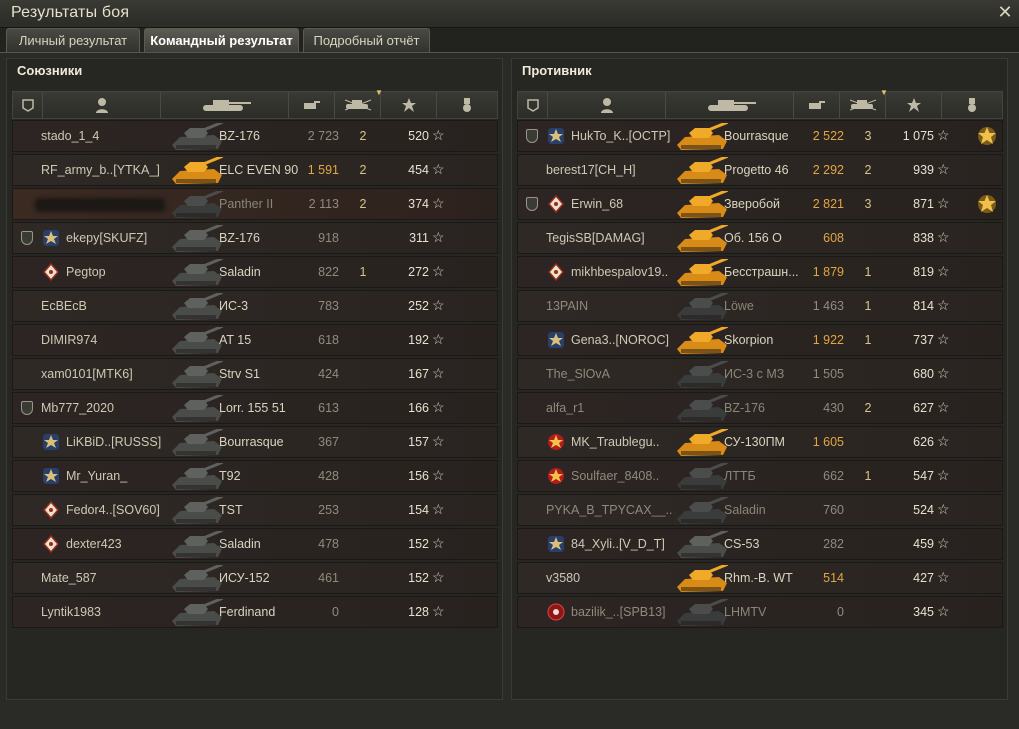  What do you see at coordinates (221, 40) in the screenshot?
I see `tab-team-result: Командный результат` at bounding box center [221, 40].